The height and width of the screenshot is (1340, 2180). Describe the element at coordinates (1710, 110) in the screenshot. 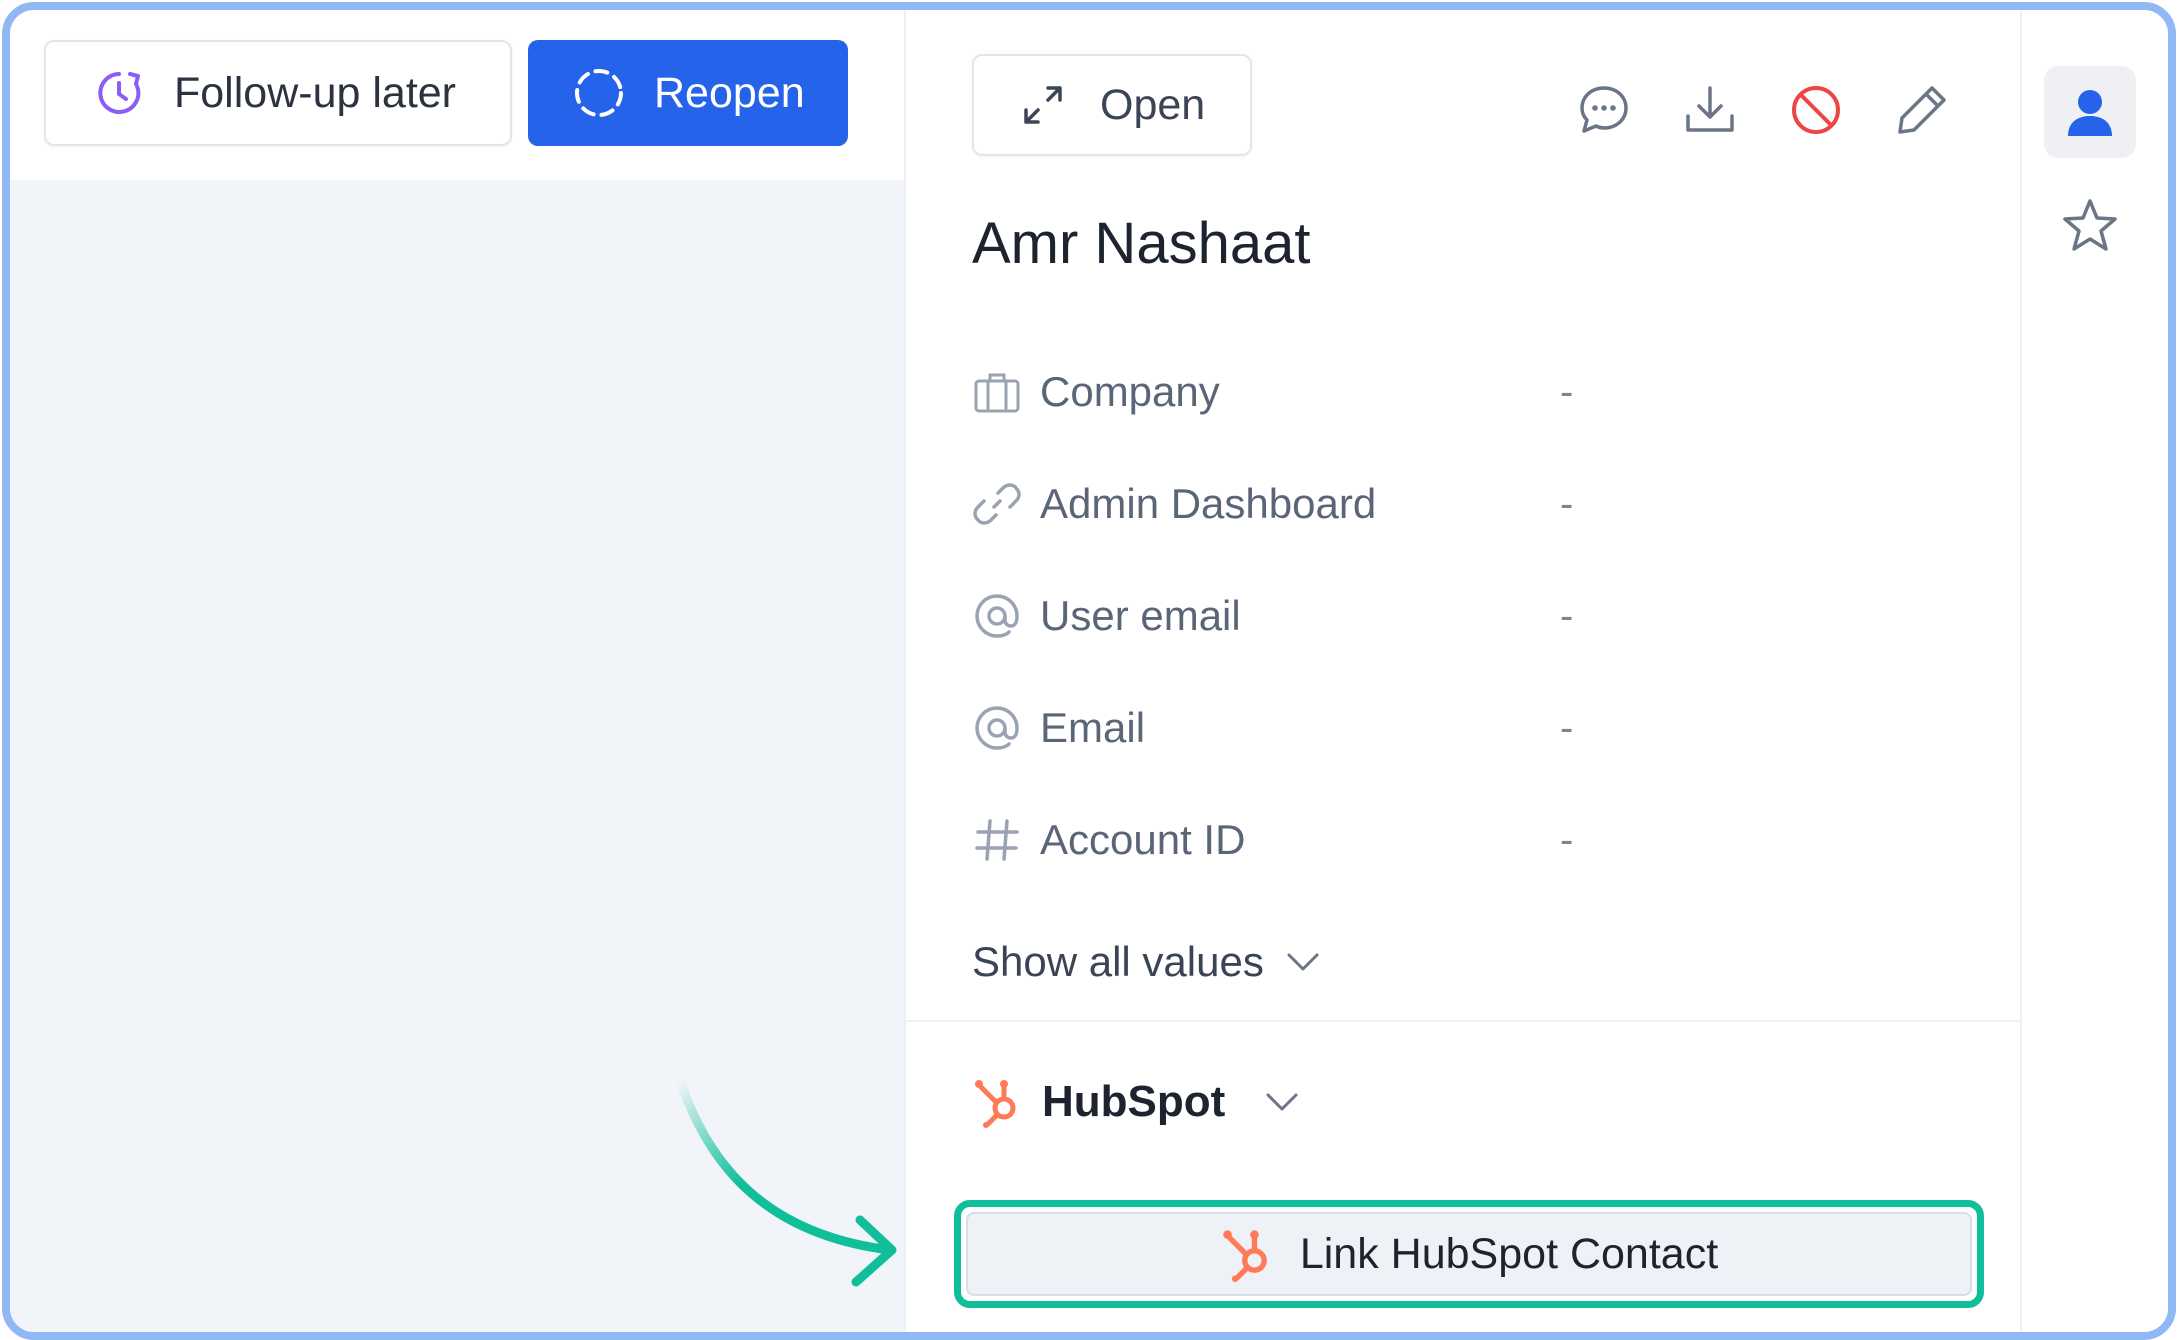

I see `download-icon` at that location.